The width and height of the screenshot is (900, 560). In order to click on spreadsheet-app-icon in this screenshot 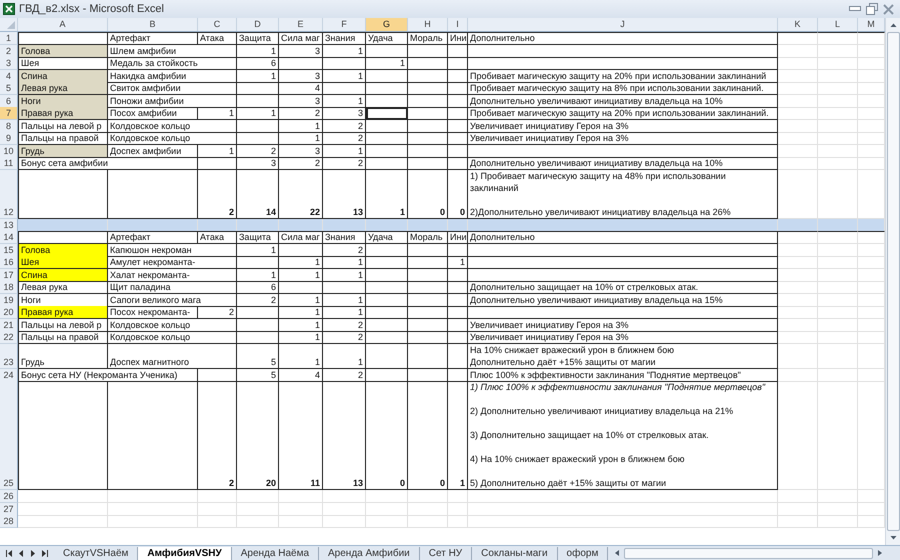, I will do `click(9, 9)`.